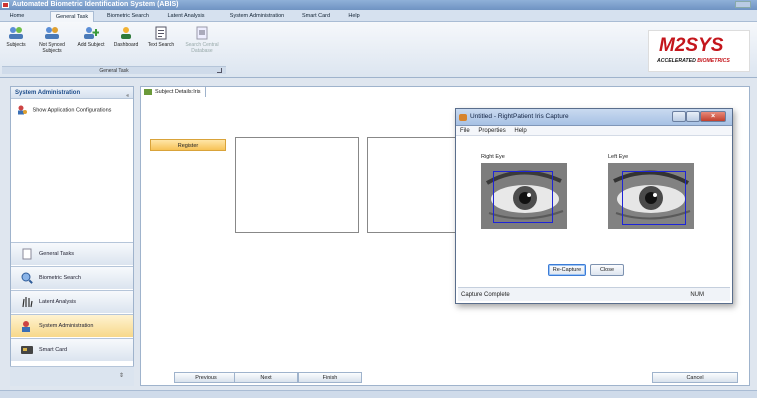  I want to click on add-subject-label: Add Subject, so click(91, 45).